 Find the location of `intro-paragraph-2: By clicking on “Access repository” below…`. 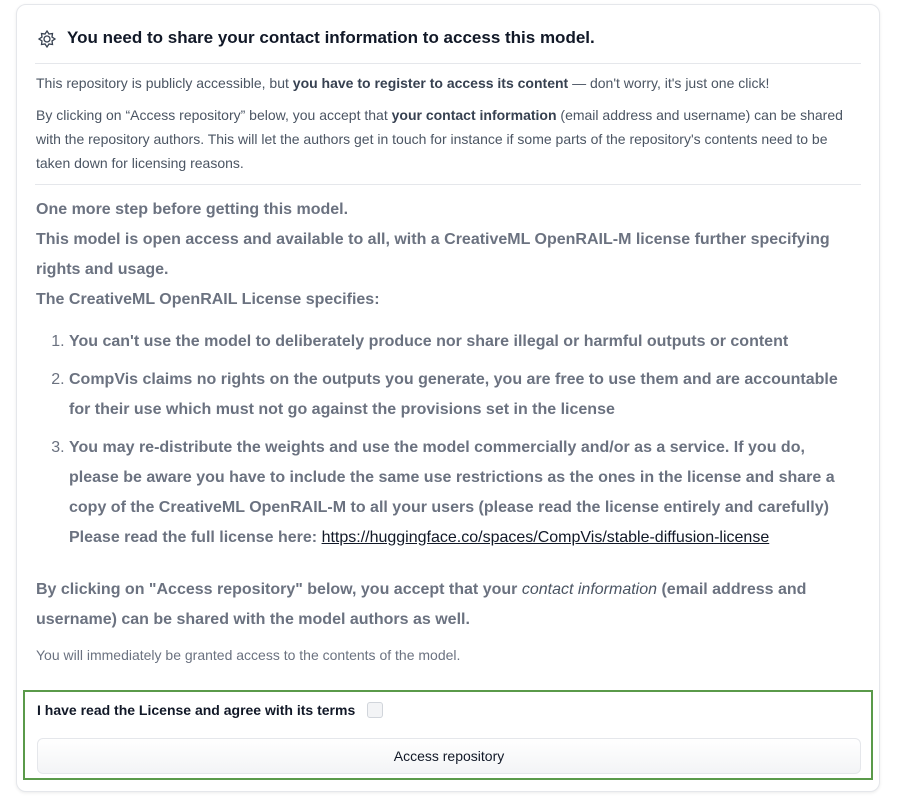

intro-paragraph-2: By clicking on “Access repository” below… is located at coordinates (439, 139).